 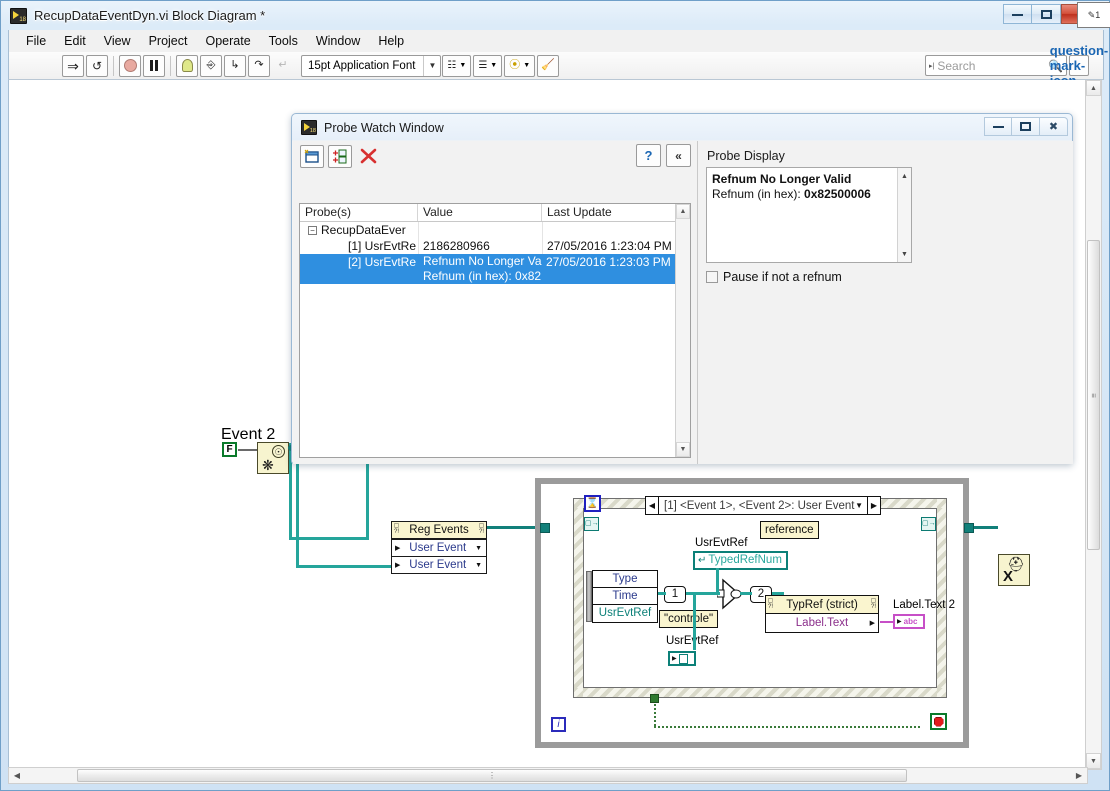 What do you see at coordinates (652, 505) in the screenshot?
I see `prev-case-icon: ◀` at bounding box center [652, 505].